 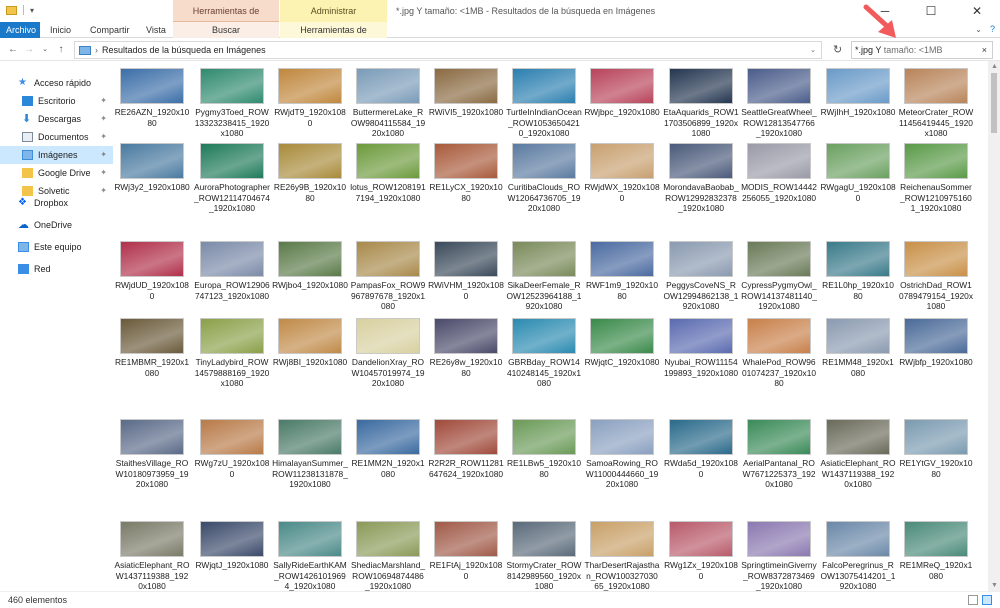 I want to click on file-item: Europa_ROW12906747123_1920x1080, so click(x=232, y=271).